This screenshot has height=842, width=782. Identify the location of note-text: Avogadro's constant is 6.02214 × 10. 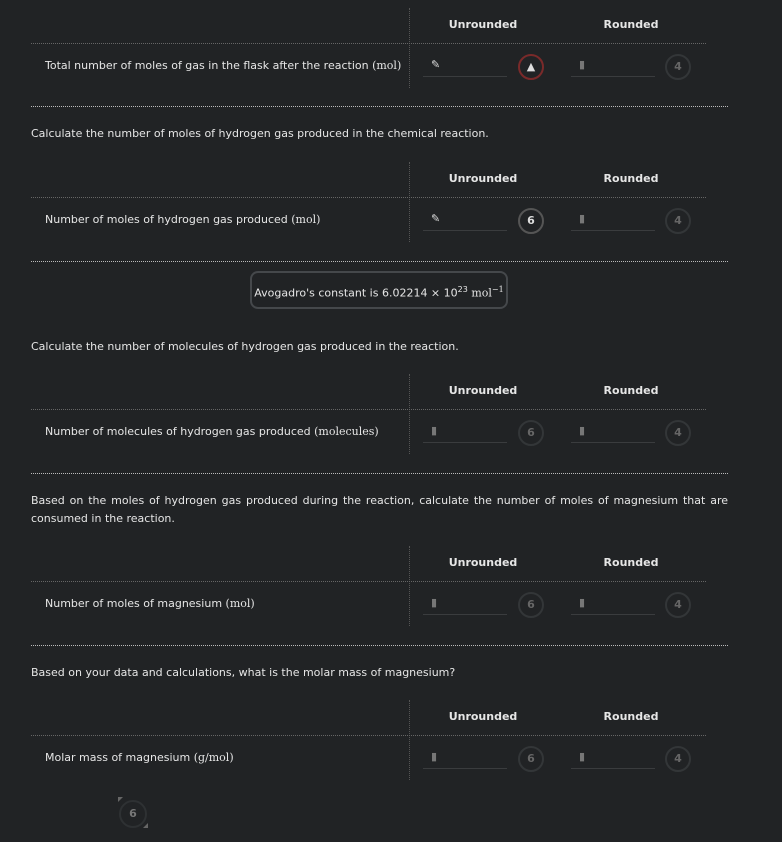
(356, 293).